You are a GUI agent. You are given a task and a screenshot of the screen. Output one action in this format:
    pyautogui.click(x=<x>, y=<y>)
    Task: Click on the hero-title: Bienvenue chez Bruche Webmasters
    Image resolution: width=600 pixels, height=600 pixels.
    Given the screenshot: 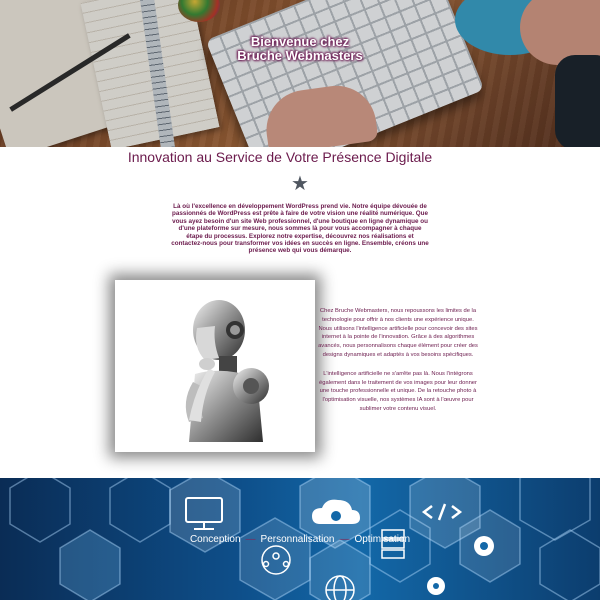 What is the action you would take?
    pyautogui.click(x=300, y=49)
    